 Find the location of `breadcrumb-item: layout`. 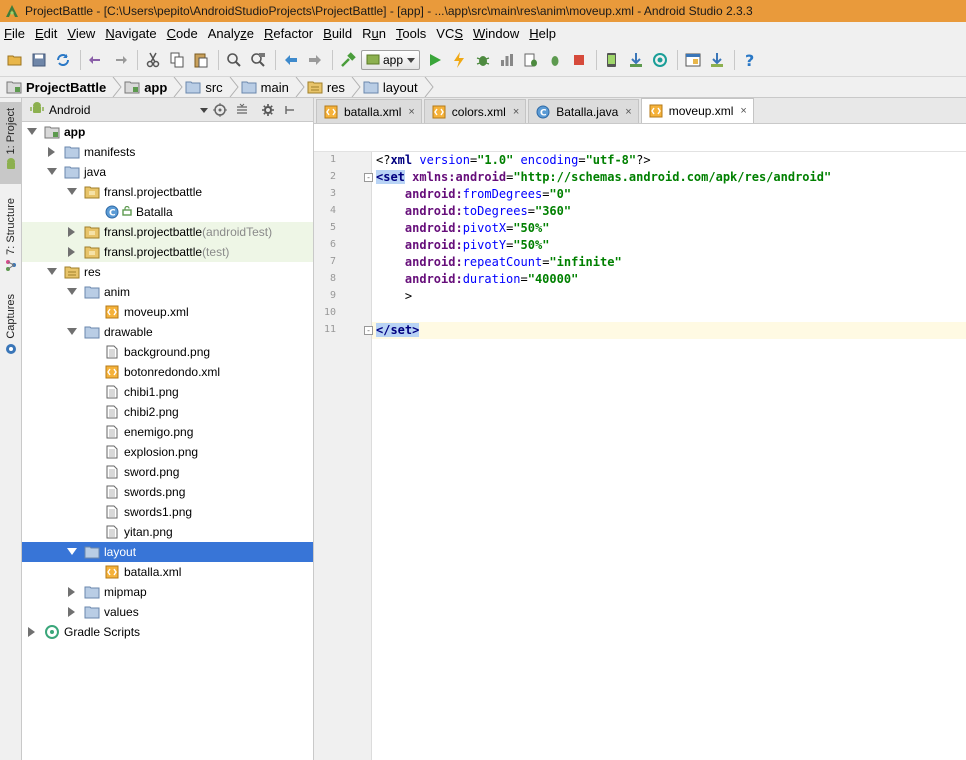

breadcrumb-item: layout is located at coordinates (398, 87).